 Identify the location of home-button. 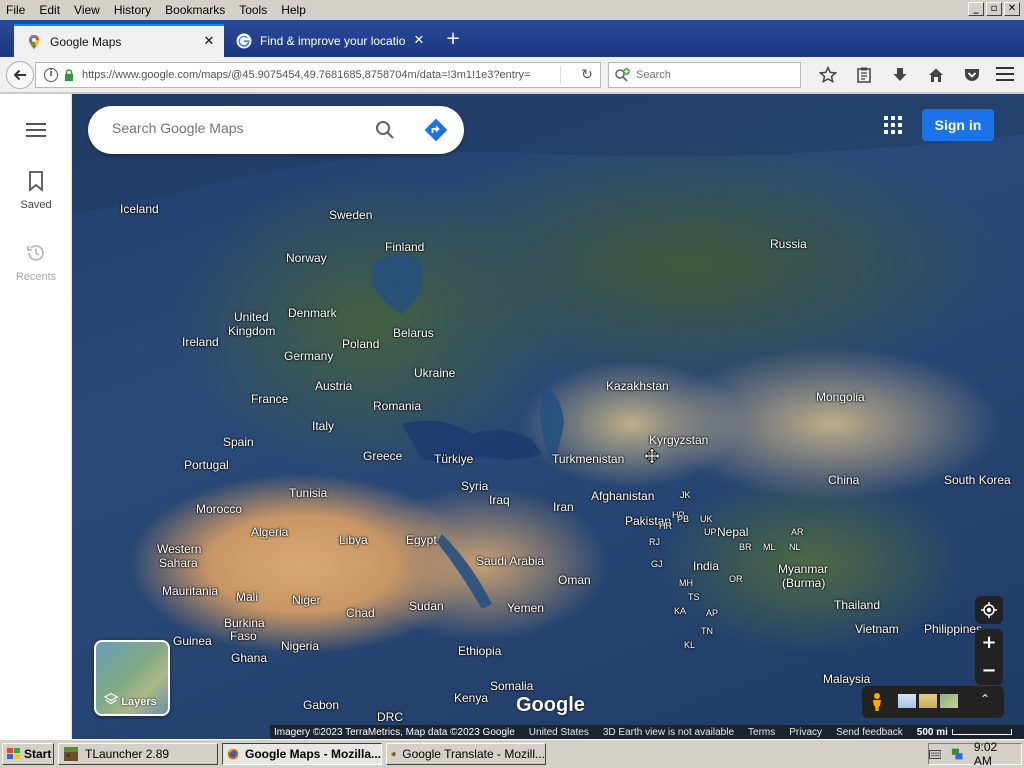
(936, 75).